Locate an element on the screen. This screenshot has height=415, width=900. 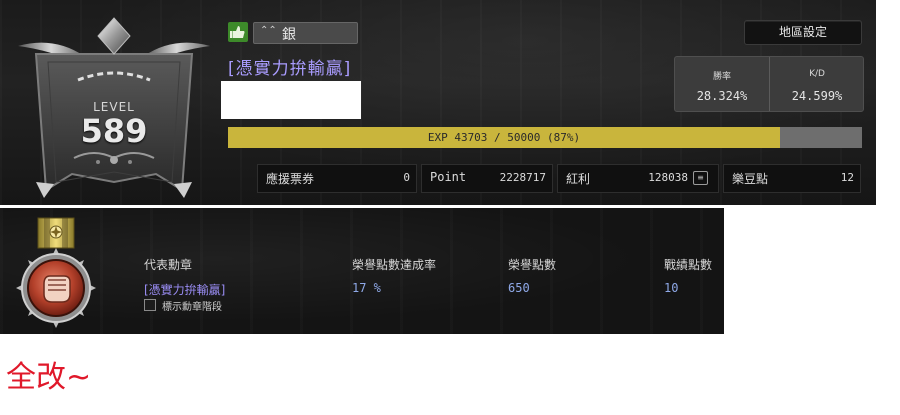
thumbs-up-icon is located at coordinates (238, 32).